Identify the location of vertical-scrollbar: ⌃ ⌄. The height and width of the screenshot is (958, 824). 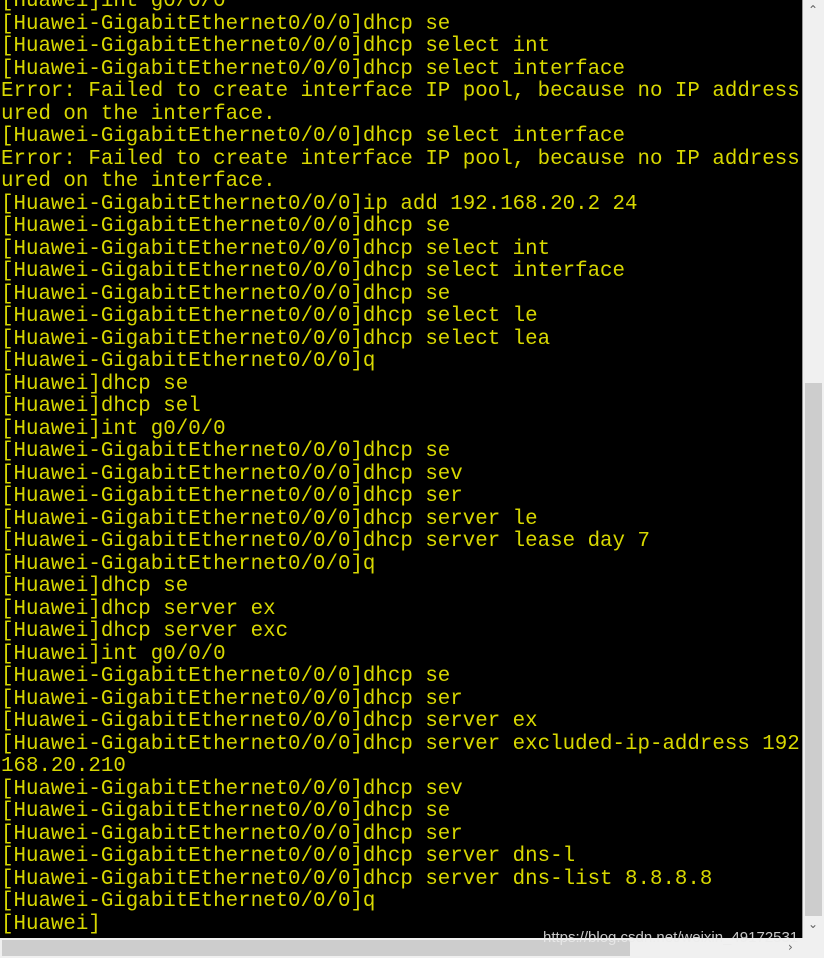
(813, 469).